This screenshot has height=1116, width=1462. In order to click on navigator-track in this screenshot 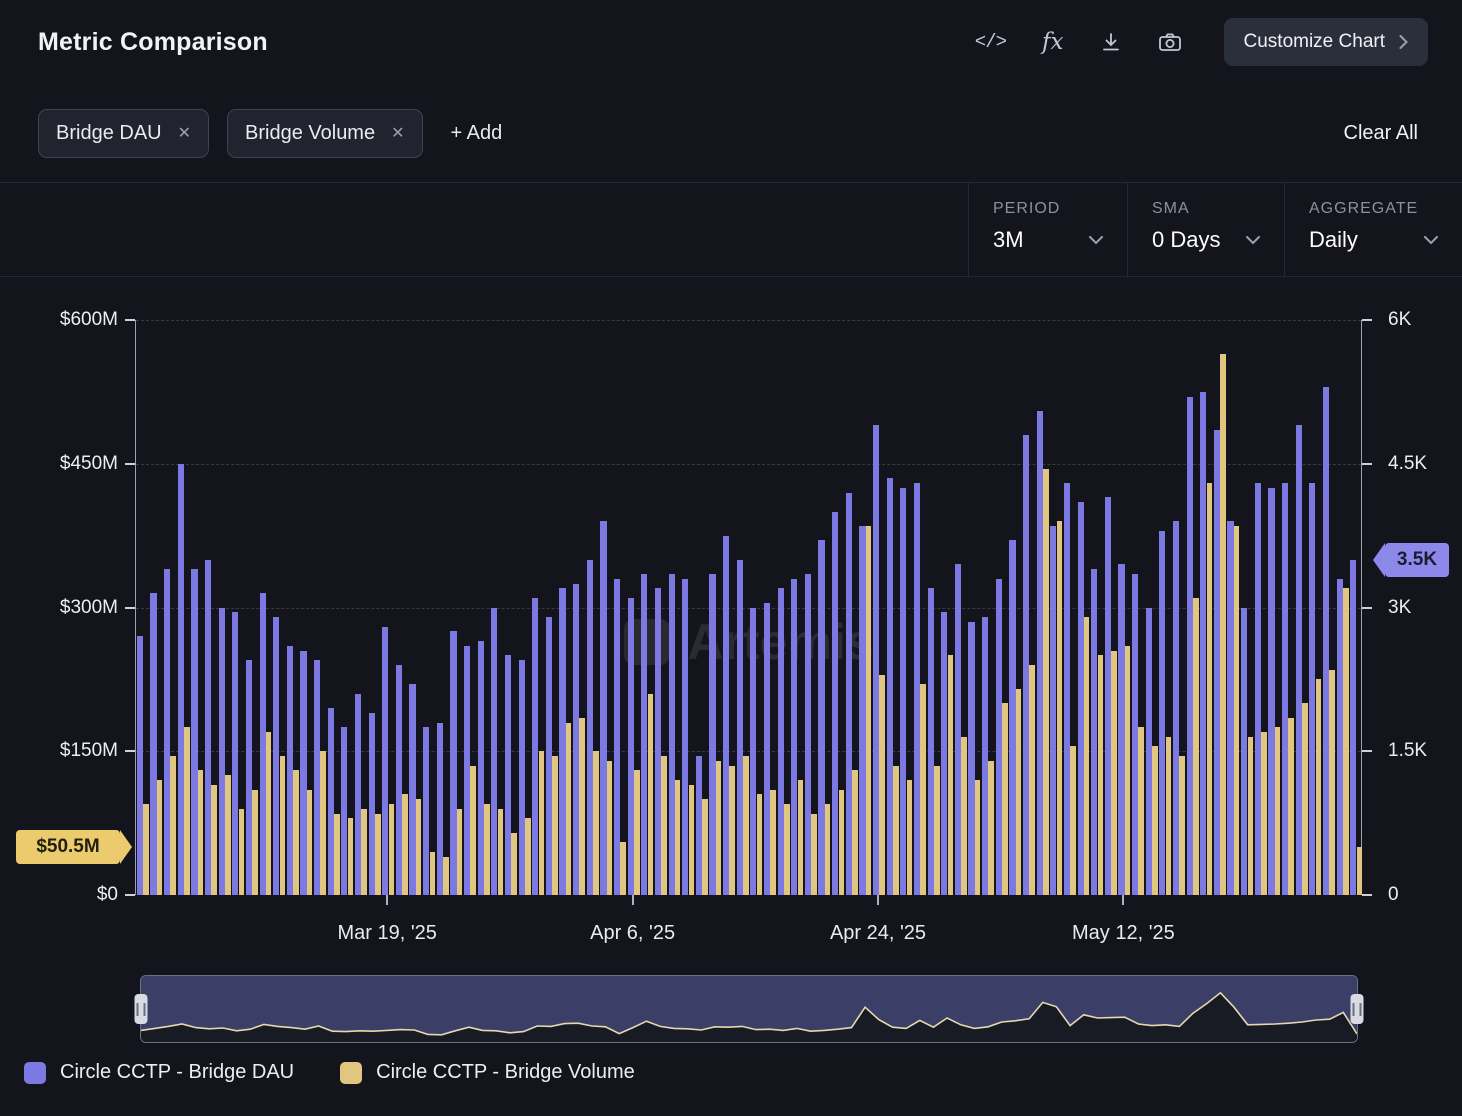, I will do `click(749, 1009)`.